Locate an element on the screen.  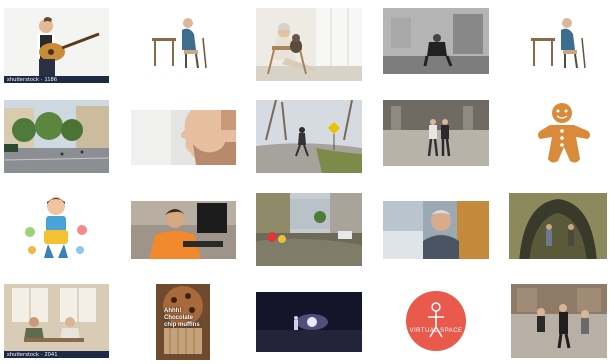
night-road-image is located at coordinates (309, 322).